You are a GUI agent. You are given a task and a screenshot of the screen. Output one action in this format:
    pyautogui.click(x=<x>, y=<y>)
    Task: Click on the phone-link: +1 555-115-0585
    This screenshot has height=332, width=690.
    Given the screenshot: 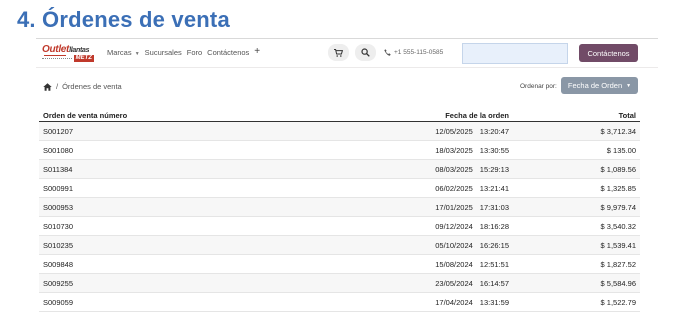 What is the action you would take?
    pyautogui.click(x=413, y=52)
    